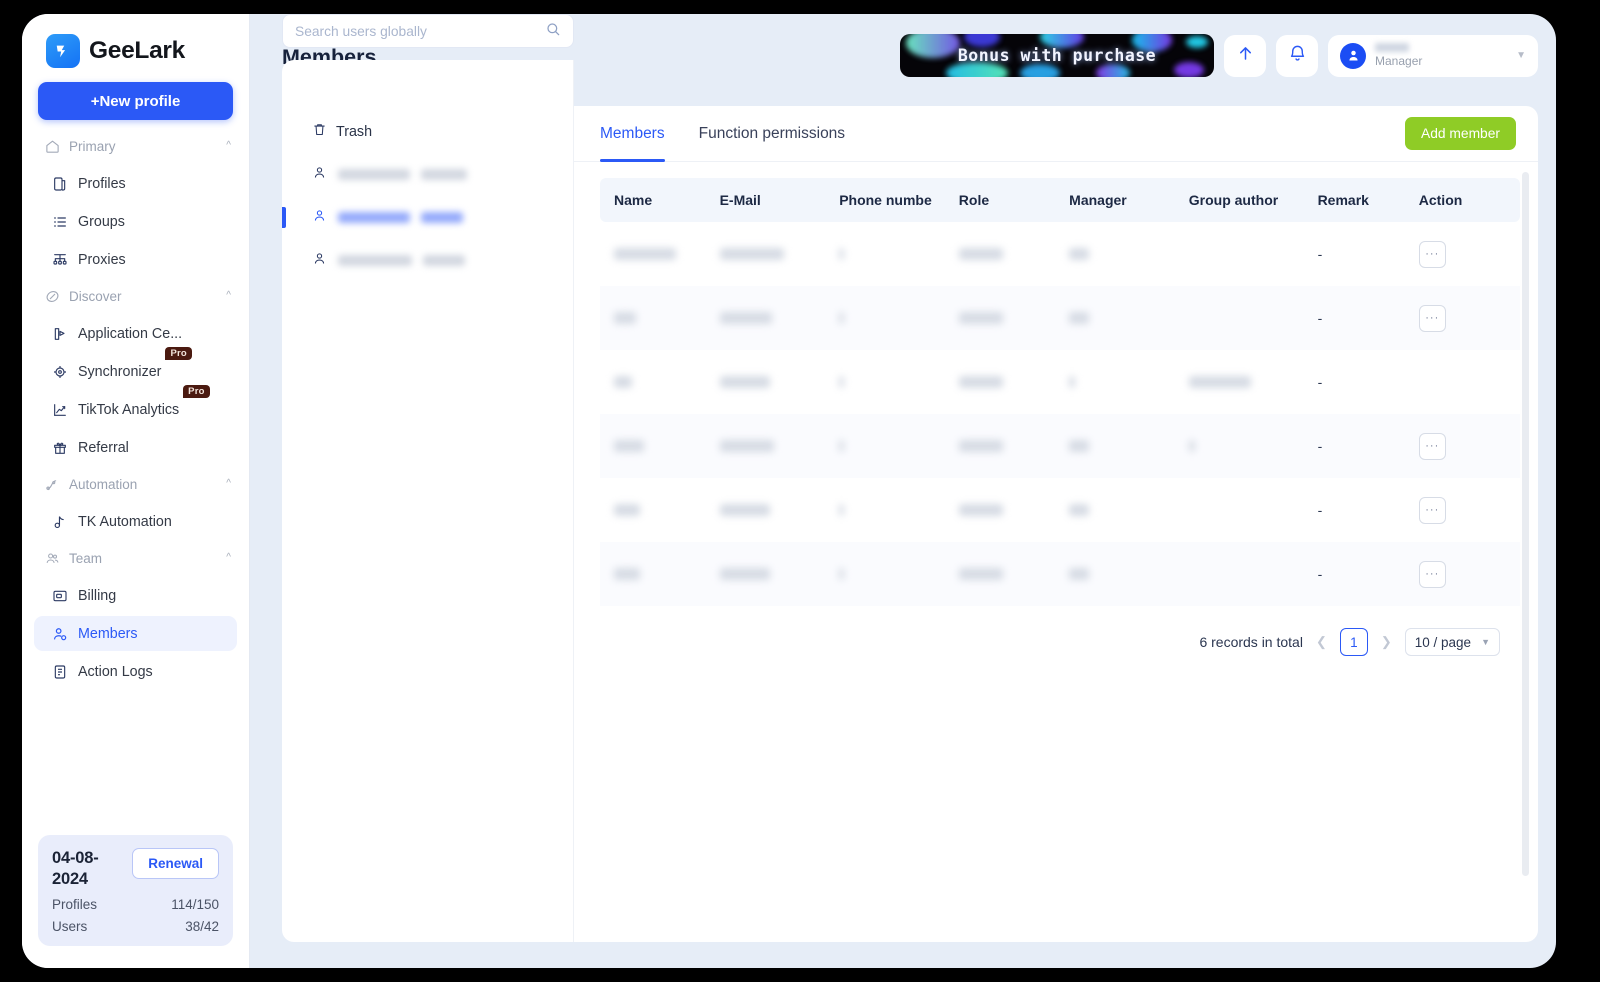  What do you see at coordinates (202, 926) in the screenshot?
I see `plan-quota-value: 38/42` at bounding box center [202, 926].